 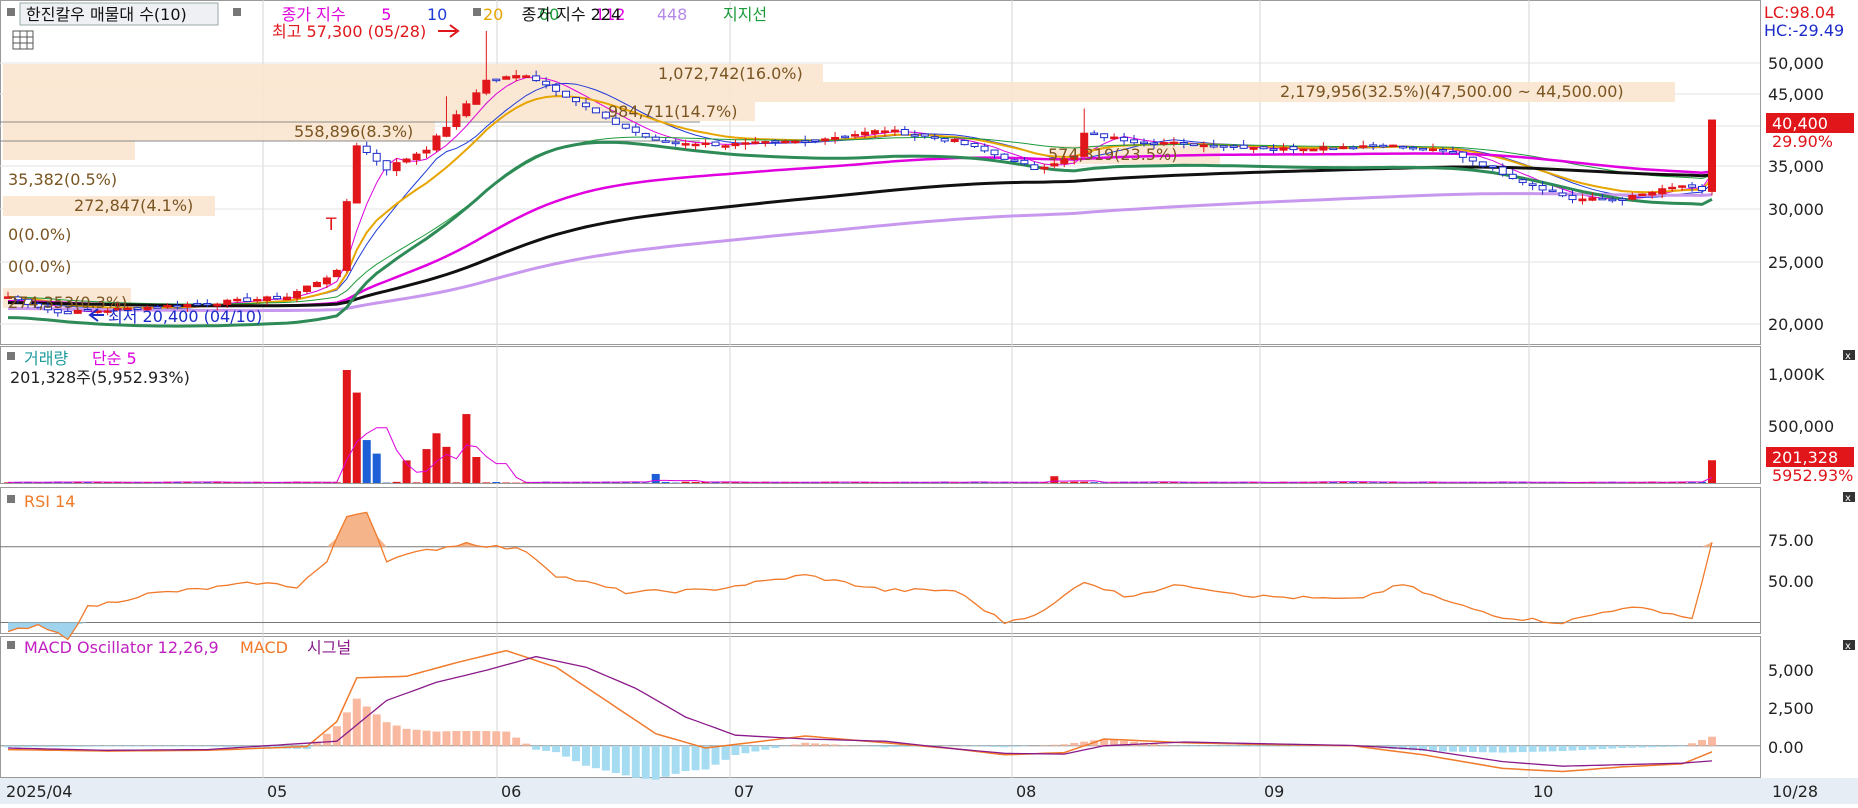 What do you see at coordinates (1796, 166) in the screenshot?
I see `price-tick: 35,000` at bounding box center [1796, 166].